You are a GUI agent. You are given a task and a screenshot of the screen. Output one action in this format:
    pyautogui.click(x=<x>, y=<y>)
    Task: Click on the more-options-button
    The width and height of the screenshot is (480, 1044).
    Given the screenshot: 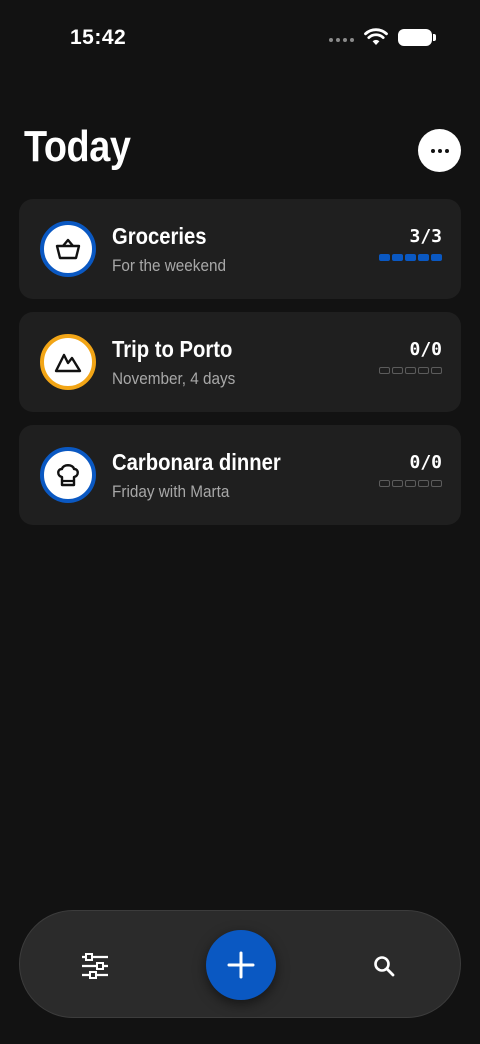 What is the action you would take?
    pyautogui.click(x=439, y=150)
    